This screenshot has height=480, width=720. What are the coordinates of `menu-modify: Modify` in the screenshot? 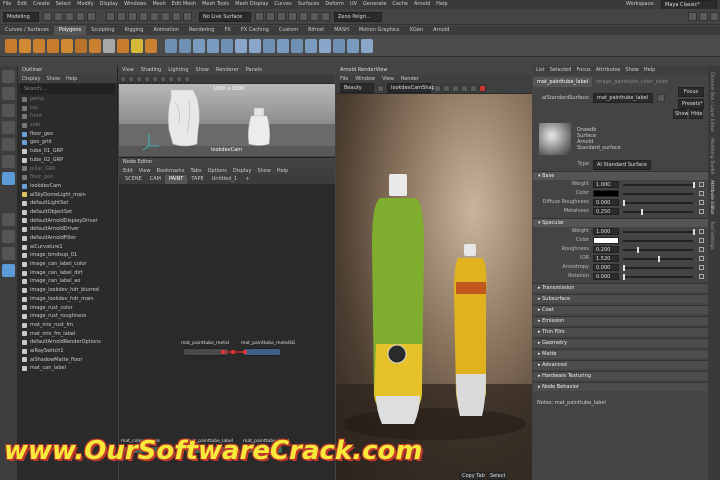 It's located at (85, 4).